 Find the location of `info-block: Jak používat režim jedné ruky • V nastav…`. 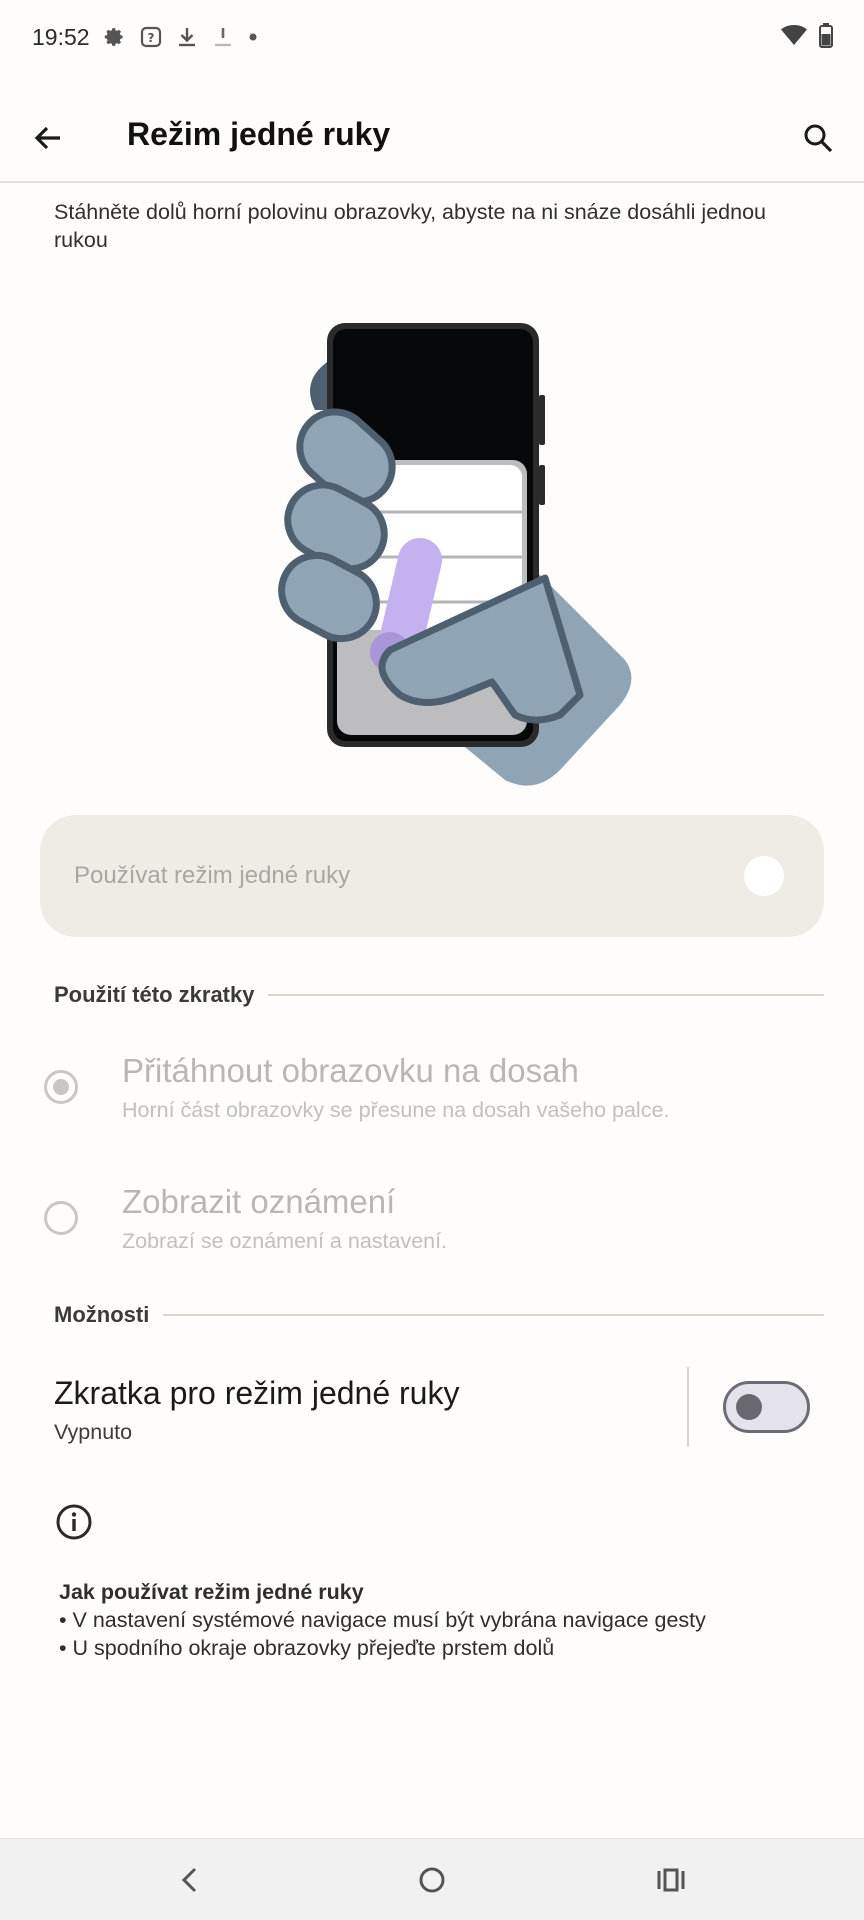

info-block: Jak používat režim jedné ruky • V nastav… is located at coordinates (439, 1620).